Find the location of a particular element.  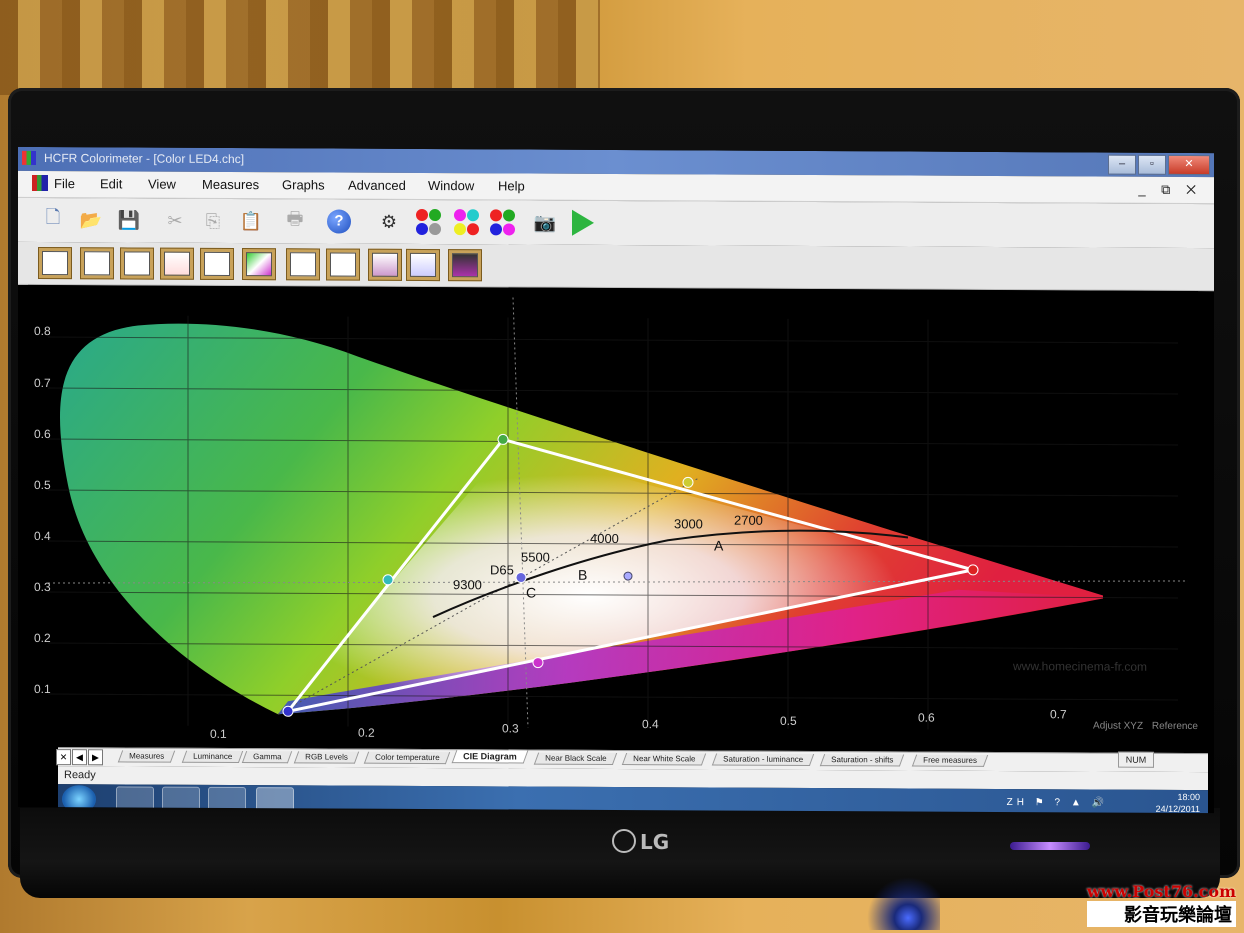

reference-checkbox: Reference is located at coordinates (1175, 726).